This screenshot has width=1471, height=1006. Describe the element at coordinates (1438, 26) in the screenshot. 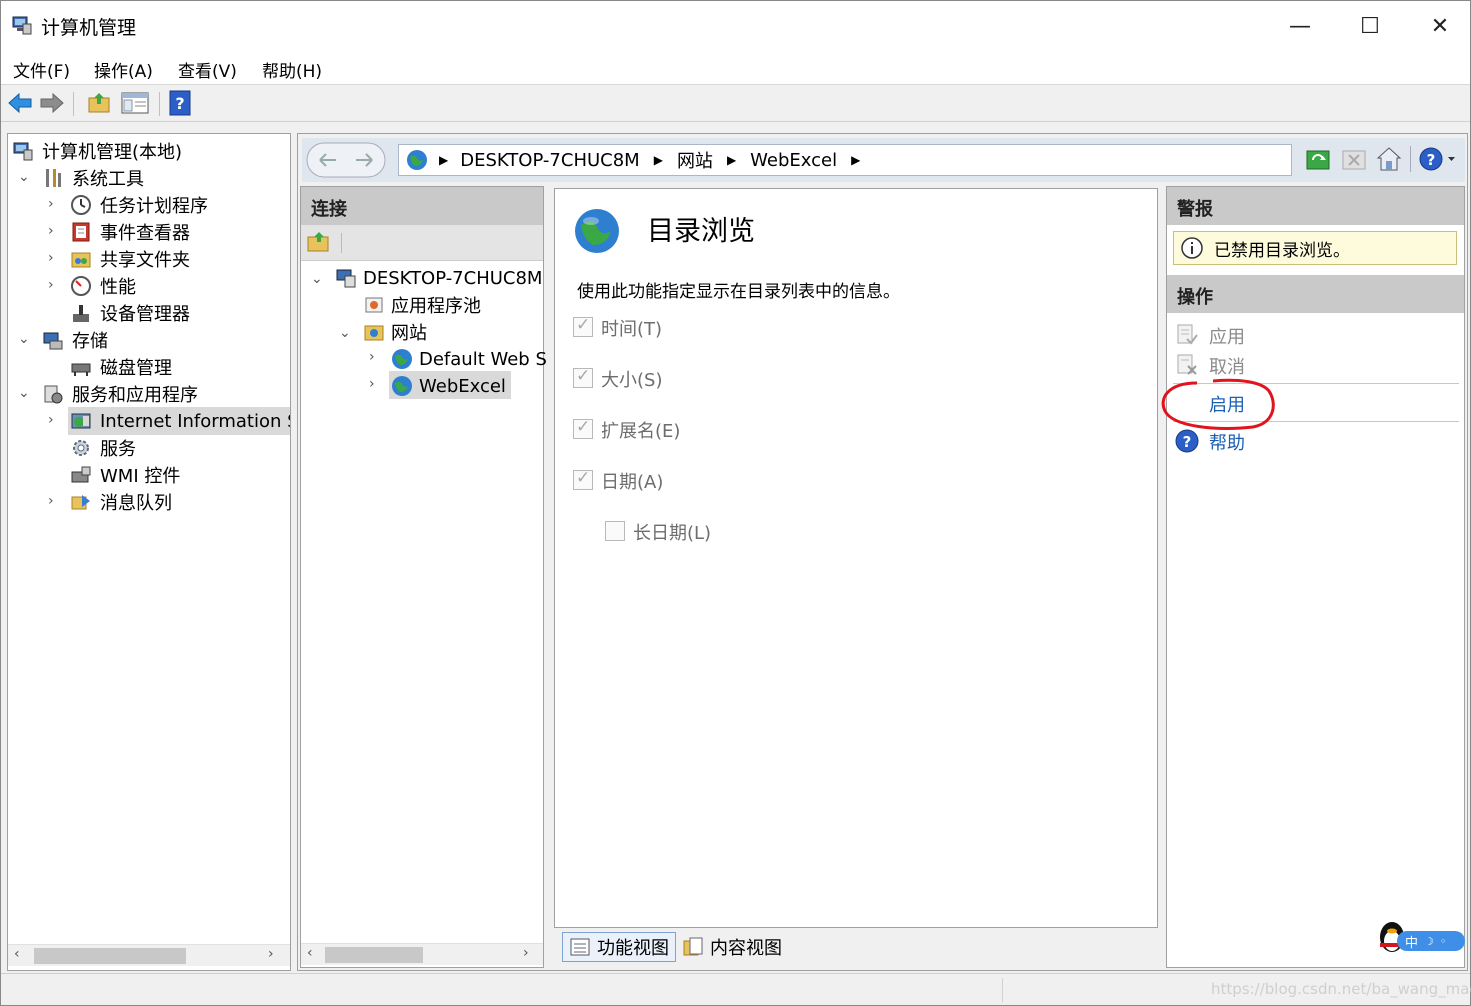

I see `close-button: ✕` at that location.